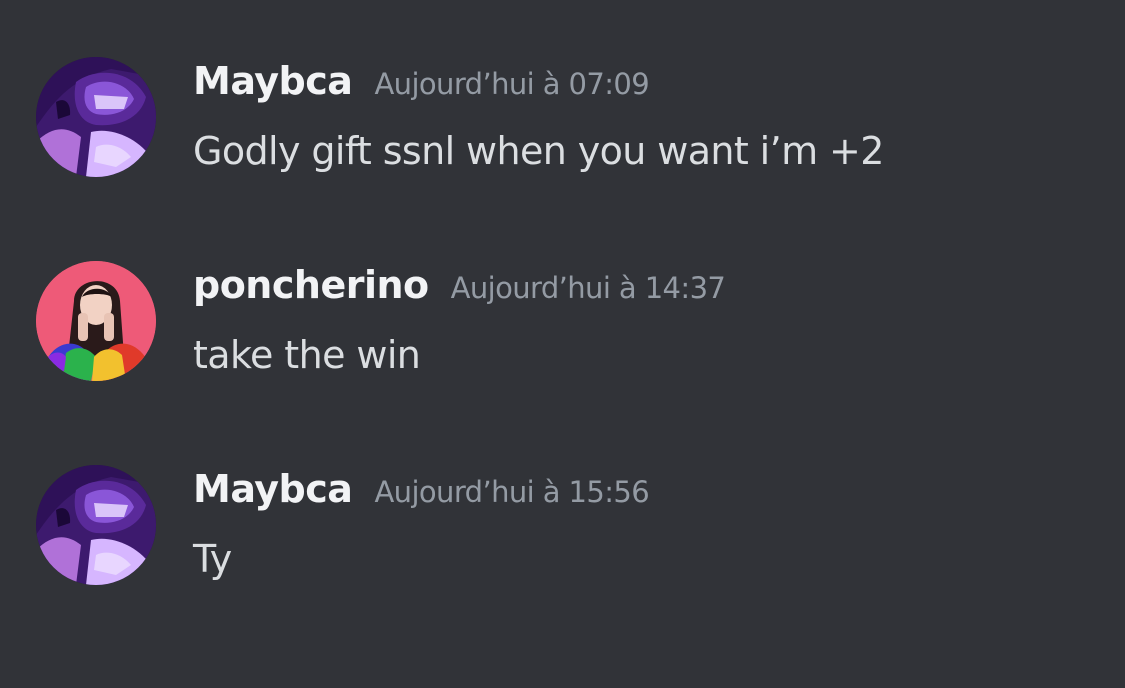 Image resolution: width=1125 pixels, height=688 pixels. I want to click on message-text: Ty, so click(212, 559).